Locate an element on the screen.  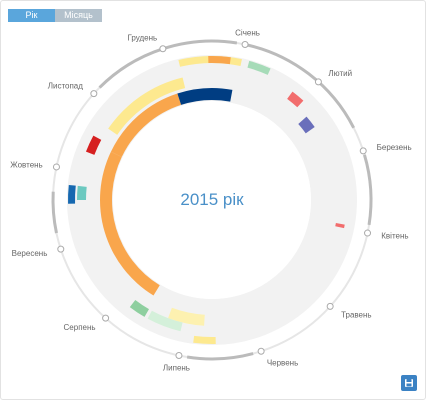
month-label: Квітень is located at coordinates (394, 236).